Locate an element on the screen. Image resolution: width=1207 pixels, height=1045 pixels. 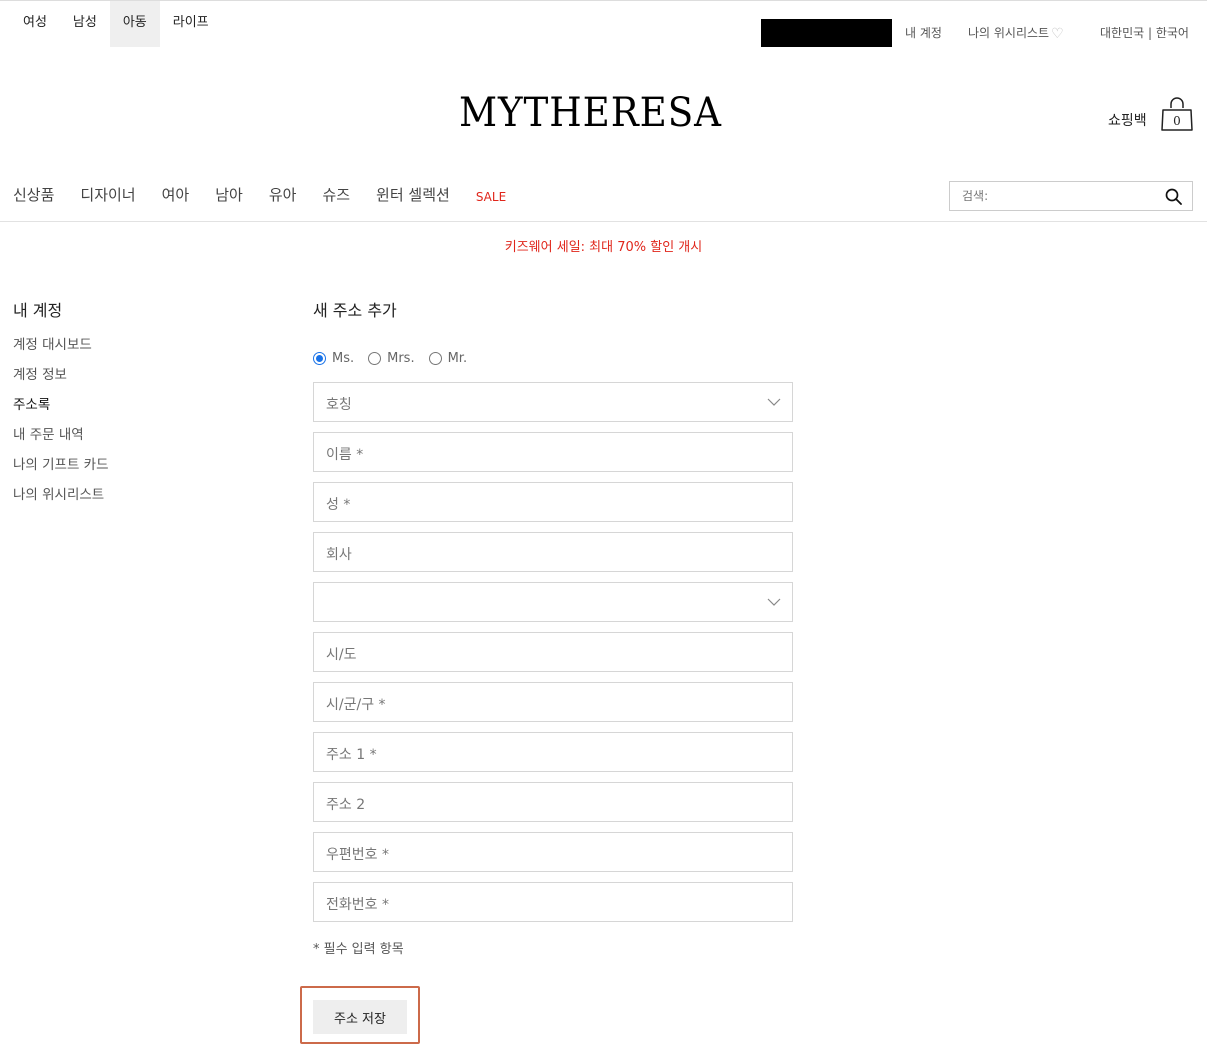
first-name-field: 이름 * is located at coordinates (553, 452).